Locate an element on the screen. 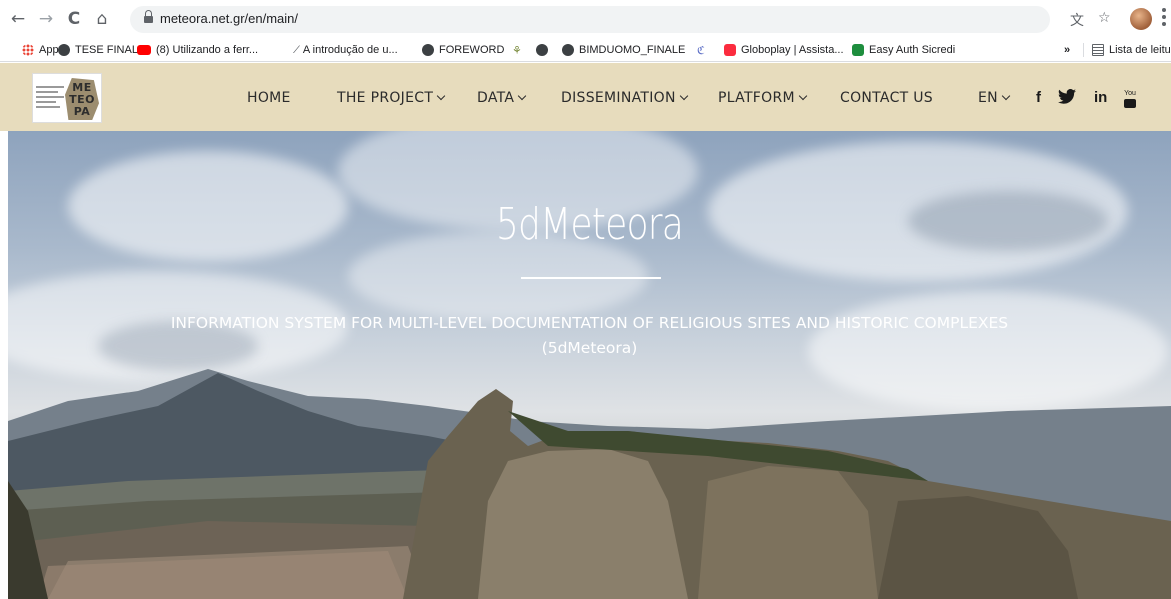 This screenshot has height=599, width=1171. nav-dissemination: DISSEMINATION is located at coordinates (625, 98).